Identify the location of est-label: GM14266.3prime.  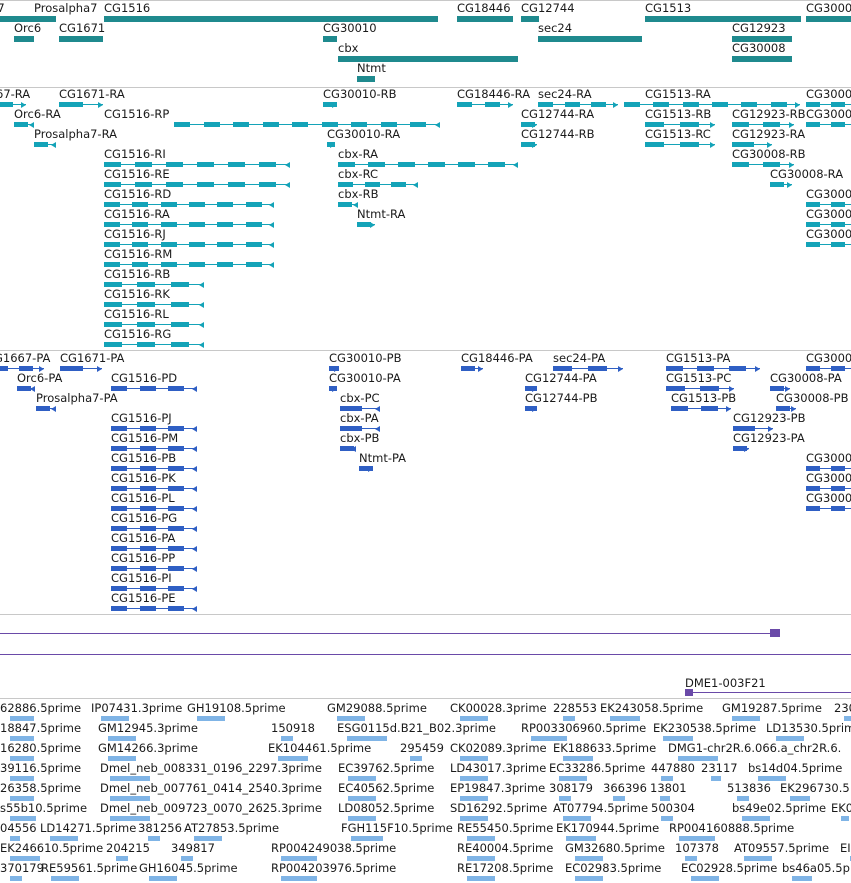
(148, 748).